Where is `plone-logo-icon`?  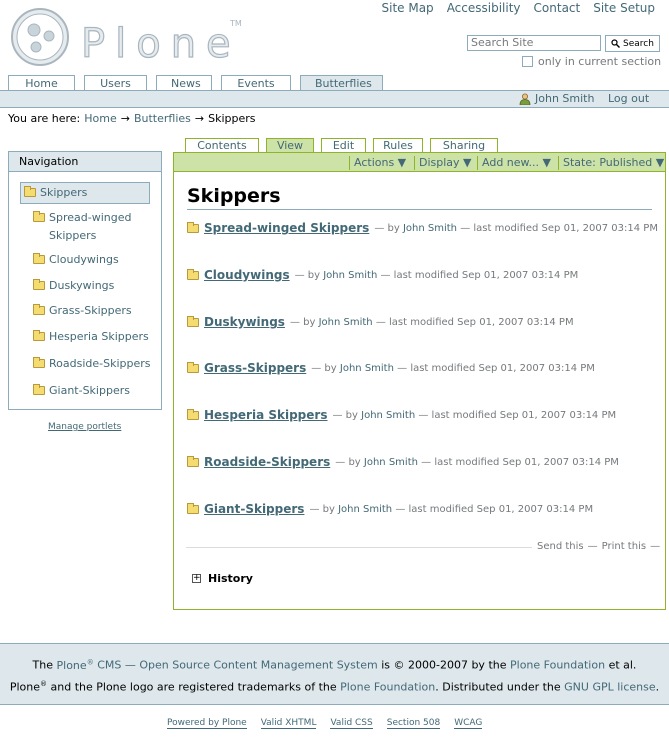 plone-logo-icon is located at coordinates (40, 37).